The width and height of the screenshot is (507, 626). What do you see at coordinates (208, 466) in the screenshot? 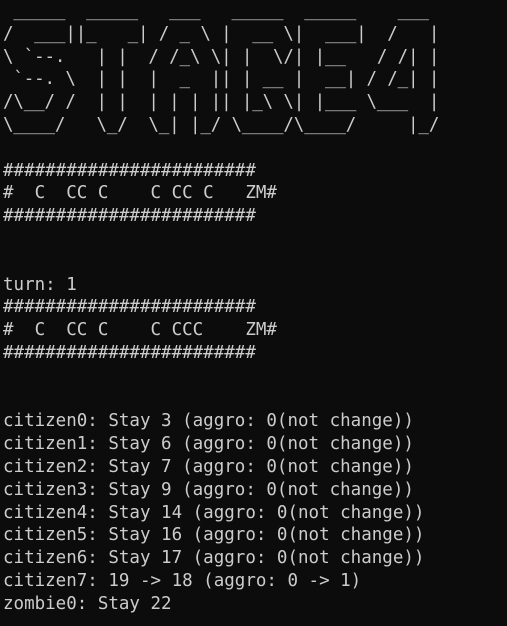
I see `log-entry-citizen2: citizen2: Stay 7 (aggro: 0(not change))` at bounding box center [208, 466].